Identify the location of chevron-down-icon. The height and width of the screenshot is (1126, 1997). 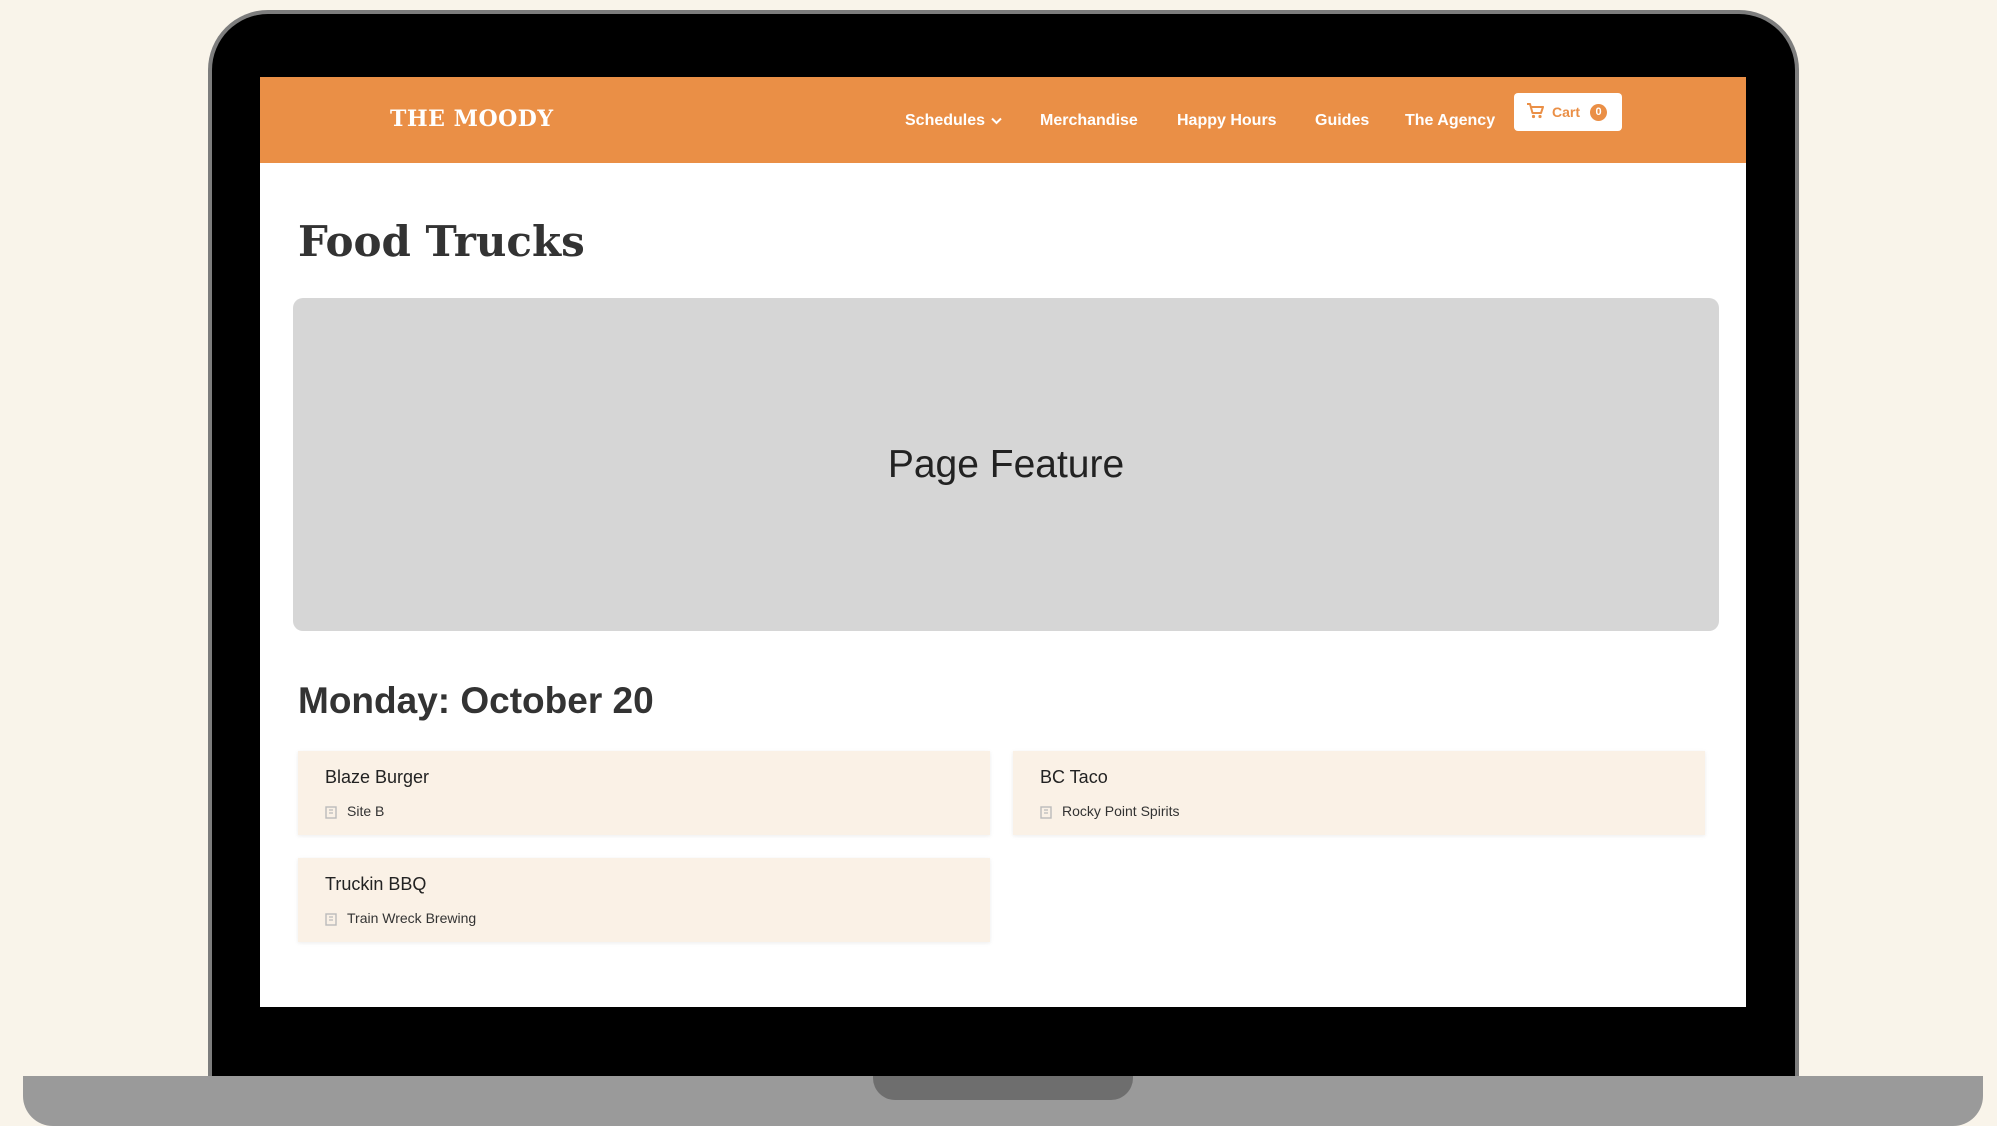
(996, 121).